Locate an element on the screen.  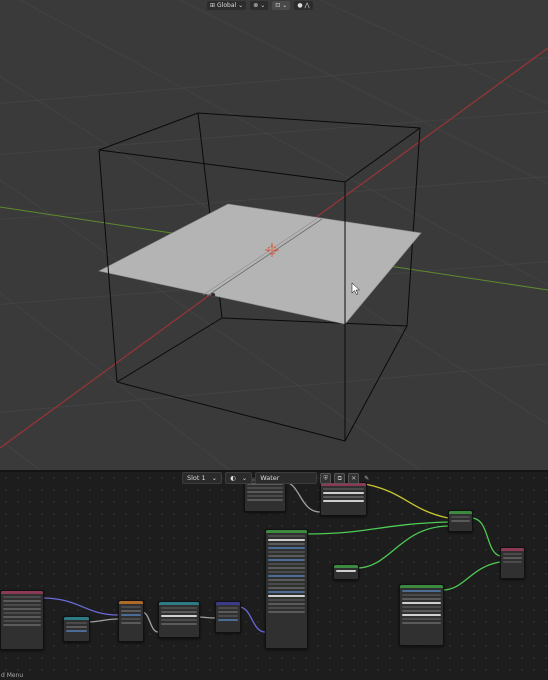
axis-transform-icon: ⊞ is located at coordinates (213, 5).